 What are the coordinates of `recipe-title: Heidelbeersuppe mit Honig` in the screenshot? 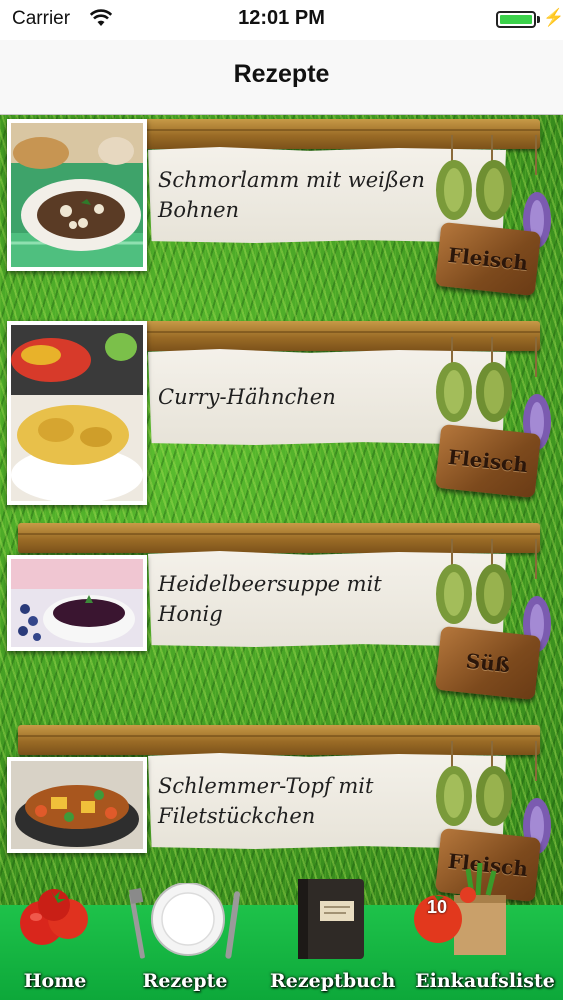 It's located at (270, 599).